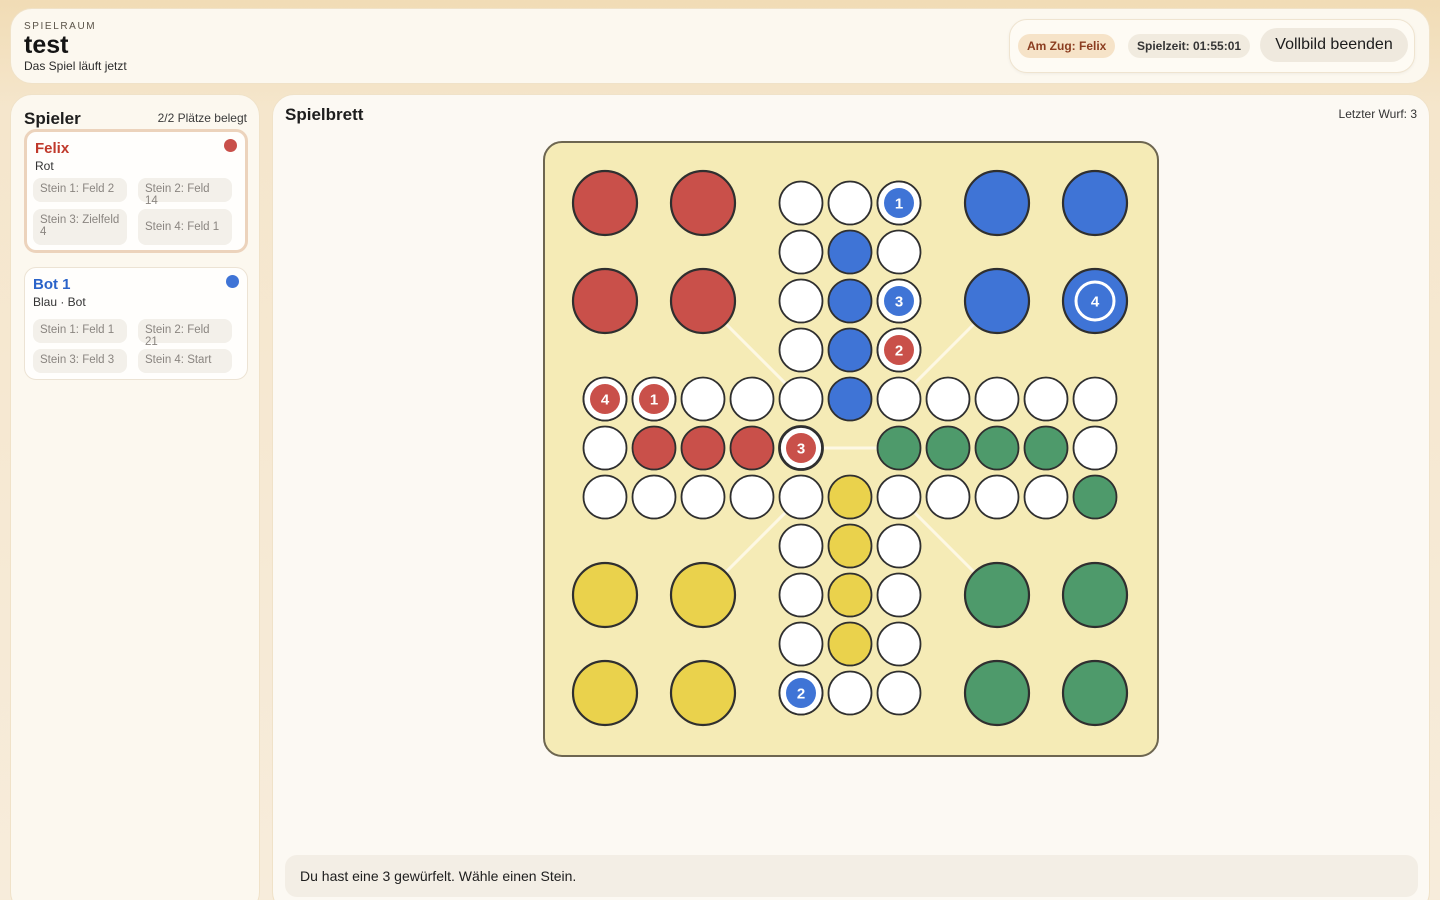 The width and height of the screenshot is (1440, 900). Describe the element at coordinates (80, 331) in the screenshot. I see `stone-chip: Stein 1: Feld 1` at that location.